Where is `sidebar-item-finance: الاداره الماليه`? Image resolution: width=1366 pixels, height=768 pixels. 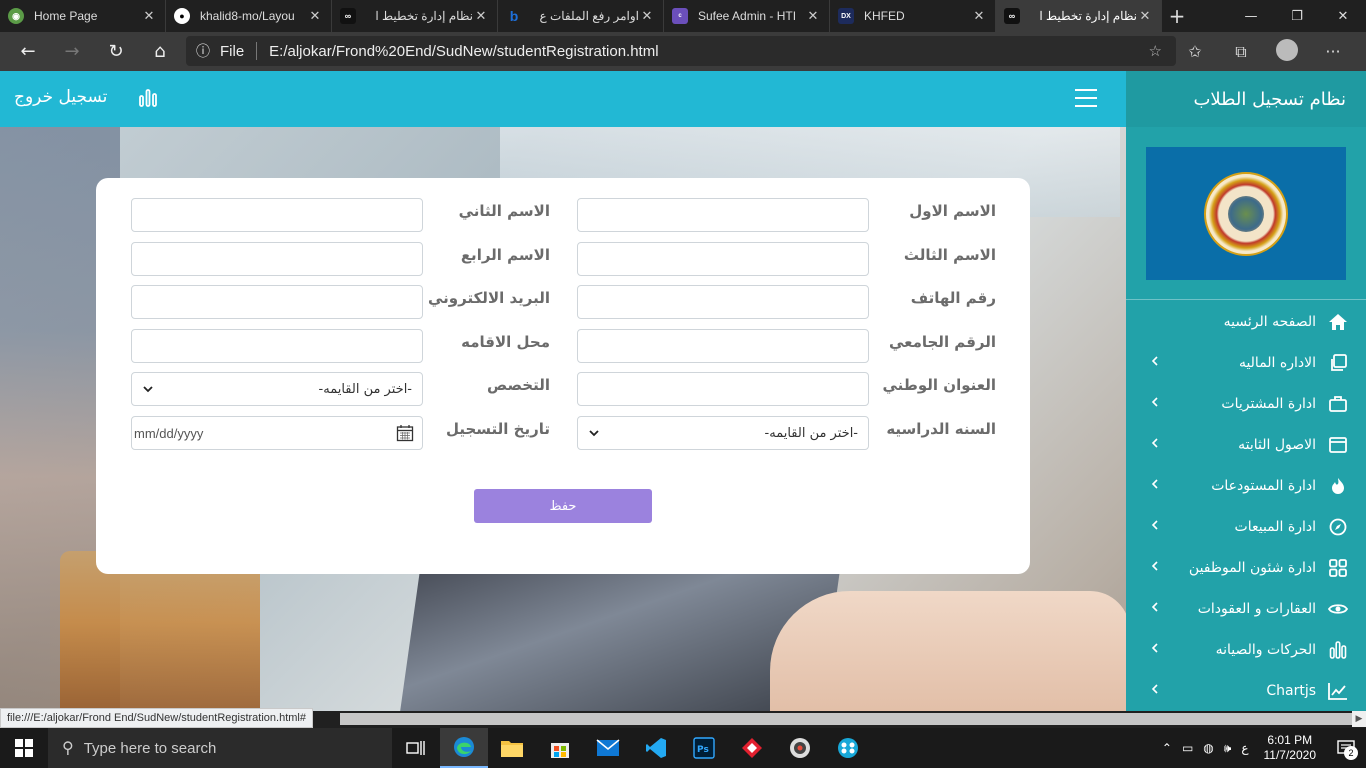 sidebar-item-finance: الاداره الماليه is located at coordinates (1246, 362).